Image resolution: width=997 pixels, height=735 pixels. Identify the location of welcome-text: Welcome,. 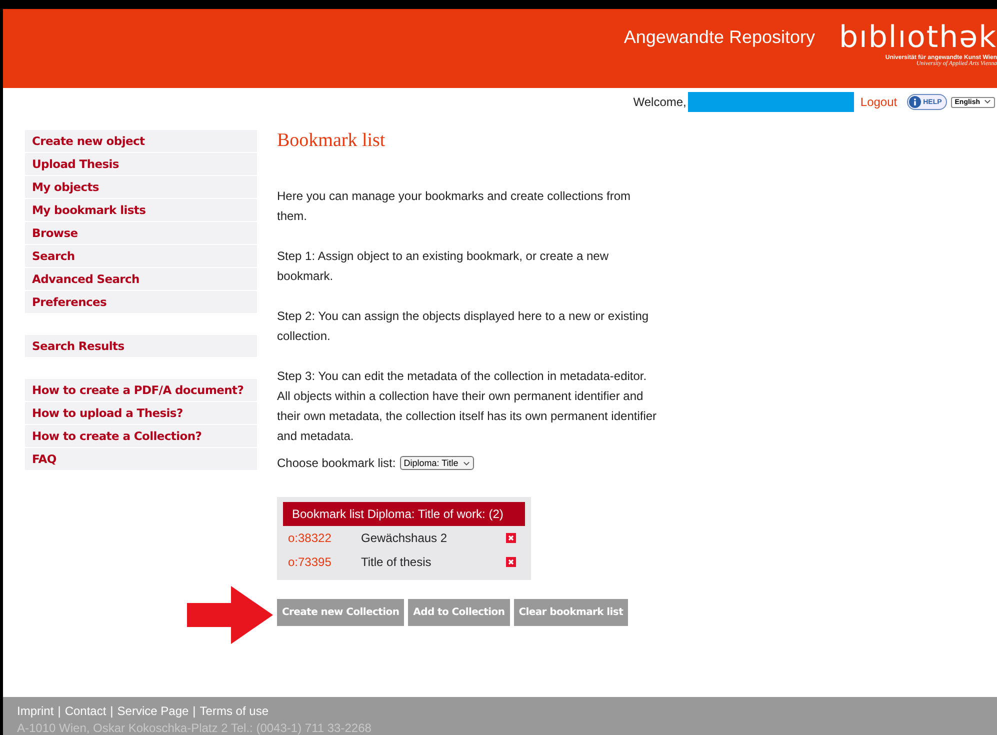
(659, 102).